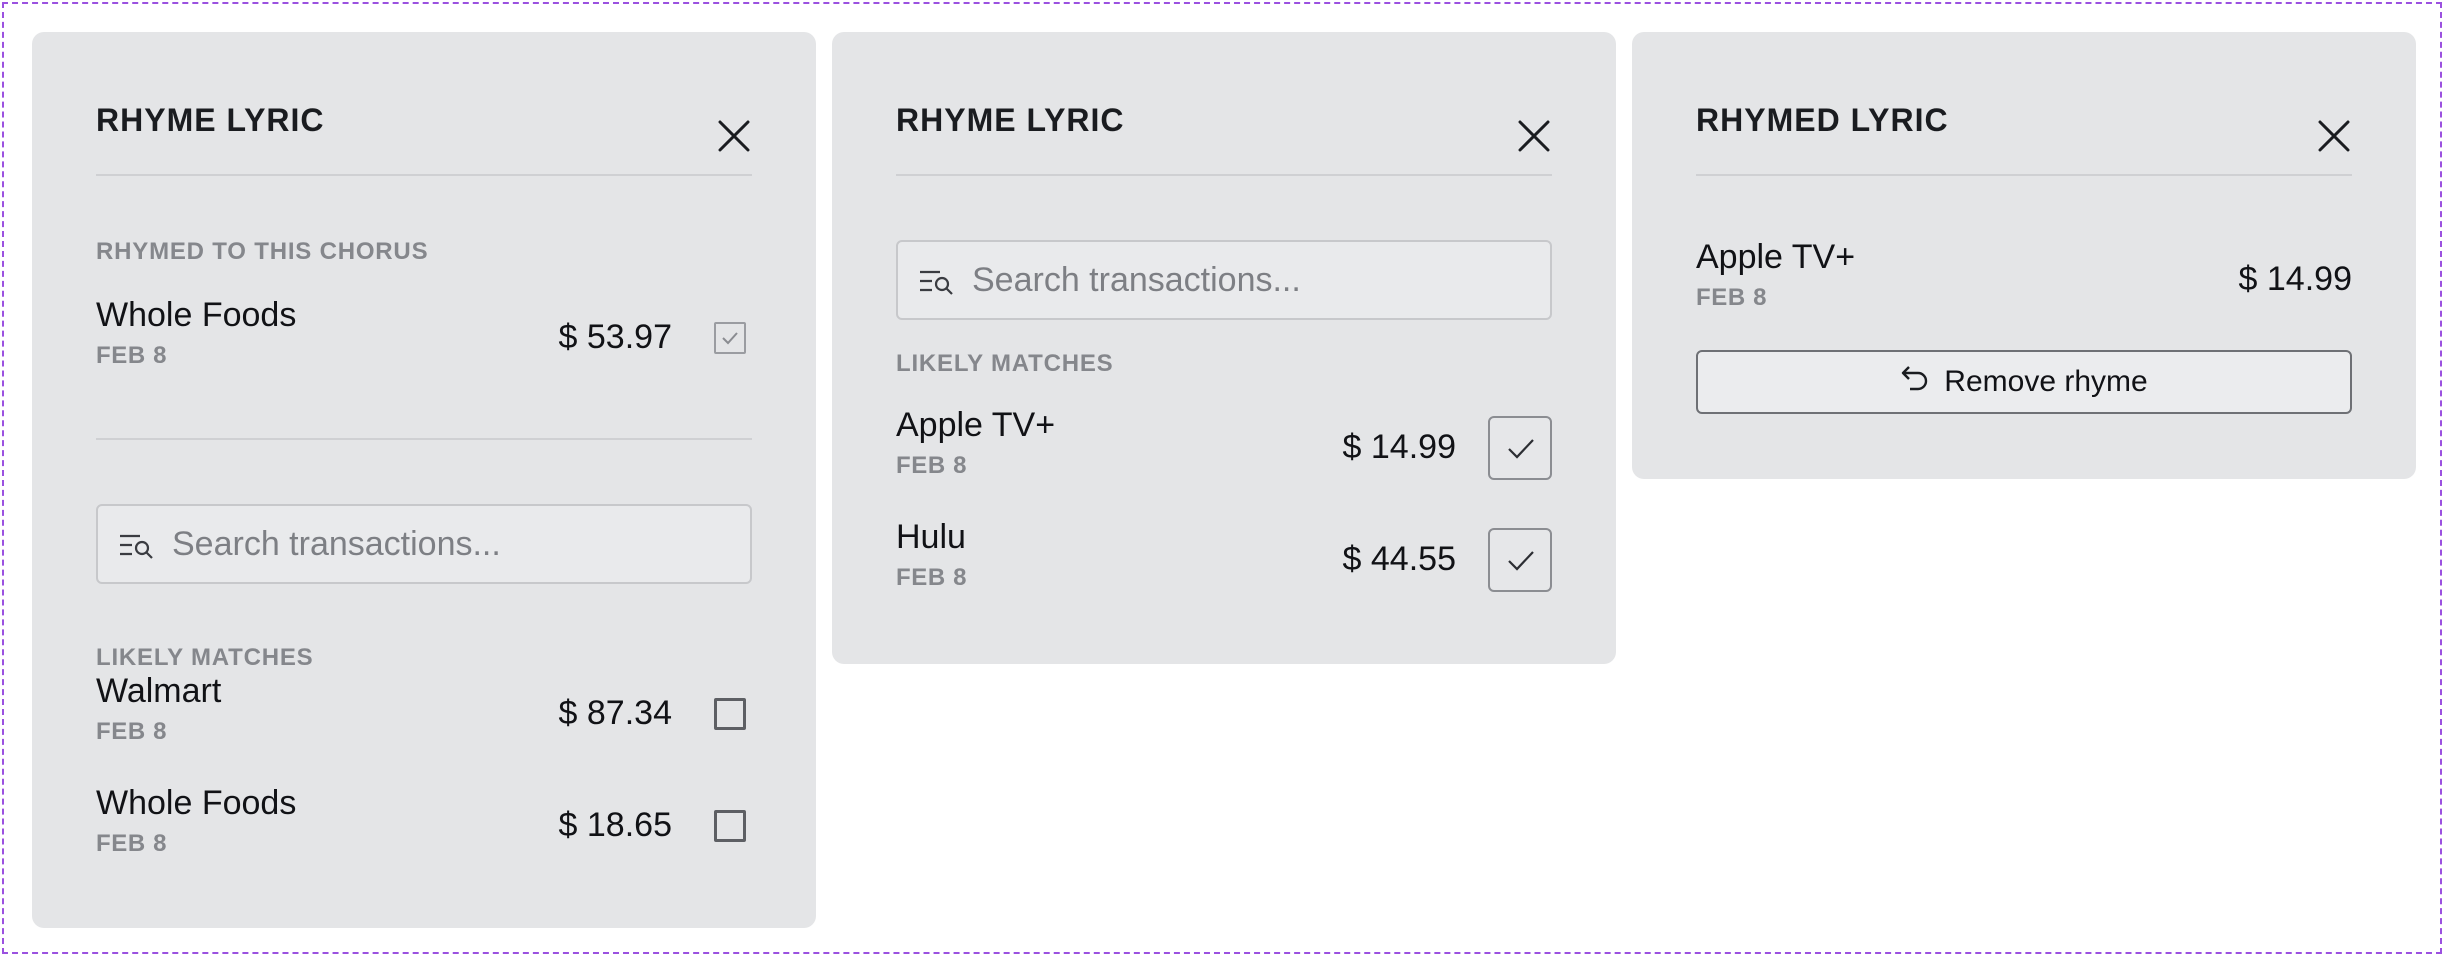 This screenshot has width=2448, height=960. Describe the element at coordinates (159, 691) in the screenshot. I see `transaction-name: Walmart` at that location.